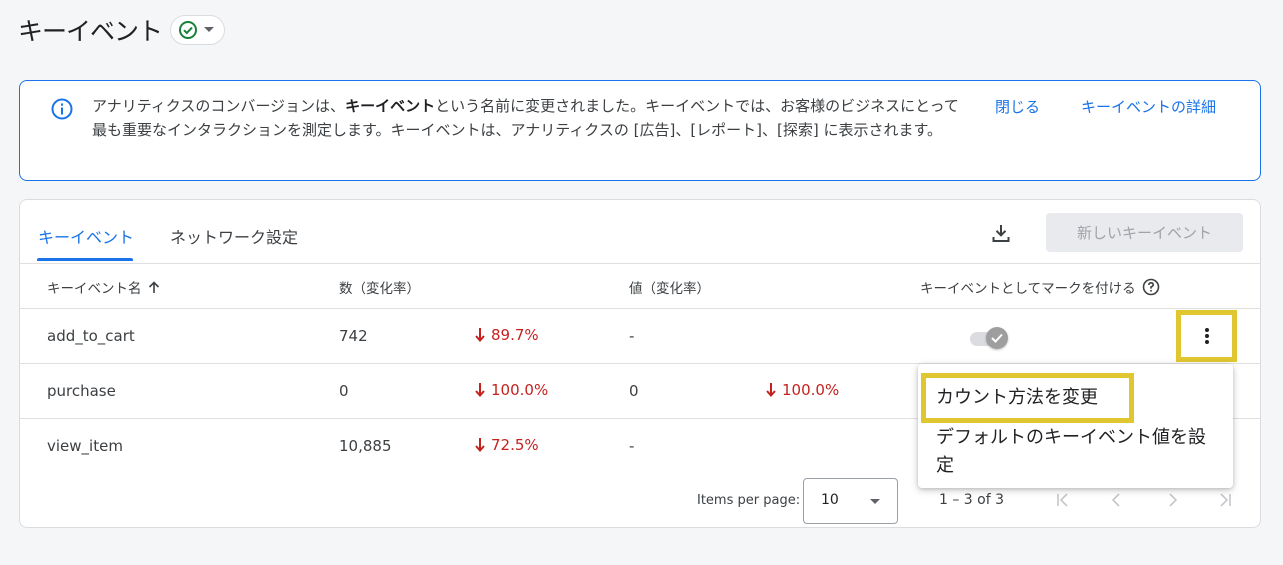 The width and height of the screenshot is (1283, 565). I want to click on page-title: キーイベント, so click(90, 31).